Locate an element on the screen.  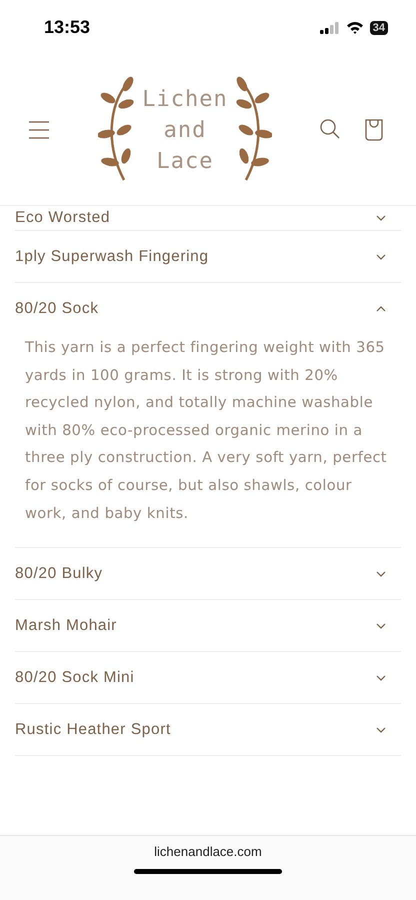
accordion-header: 80/20 Sock Mini is located at coordinates (208, 678).